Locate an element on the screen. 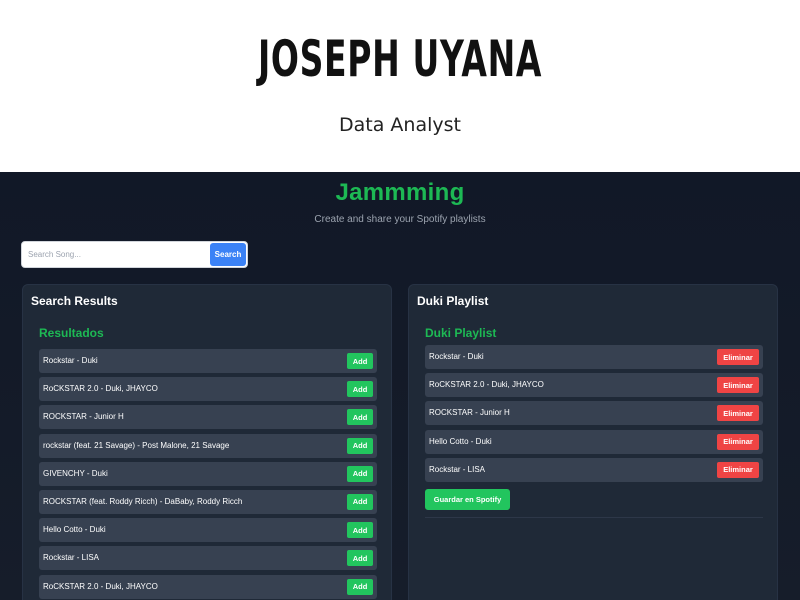  track-row: ROCKSTAR - Junior H Eliminar is located at coordinates (594, 413).